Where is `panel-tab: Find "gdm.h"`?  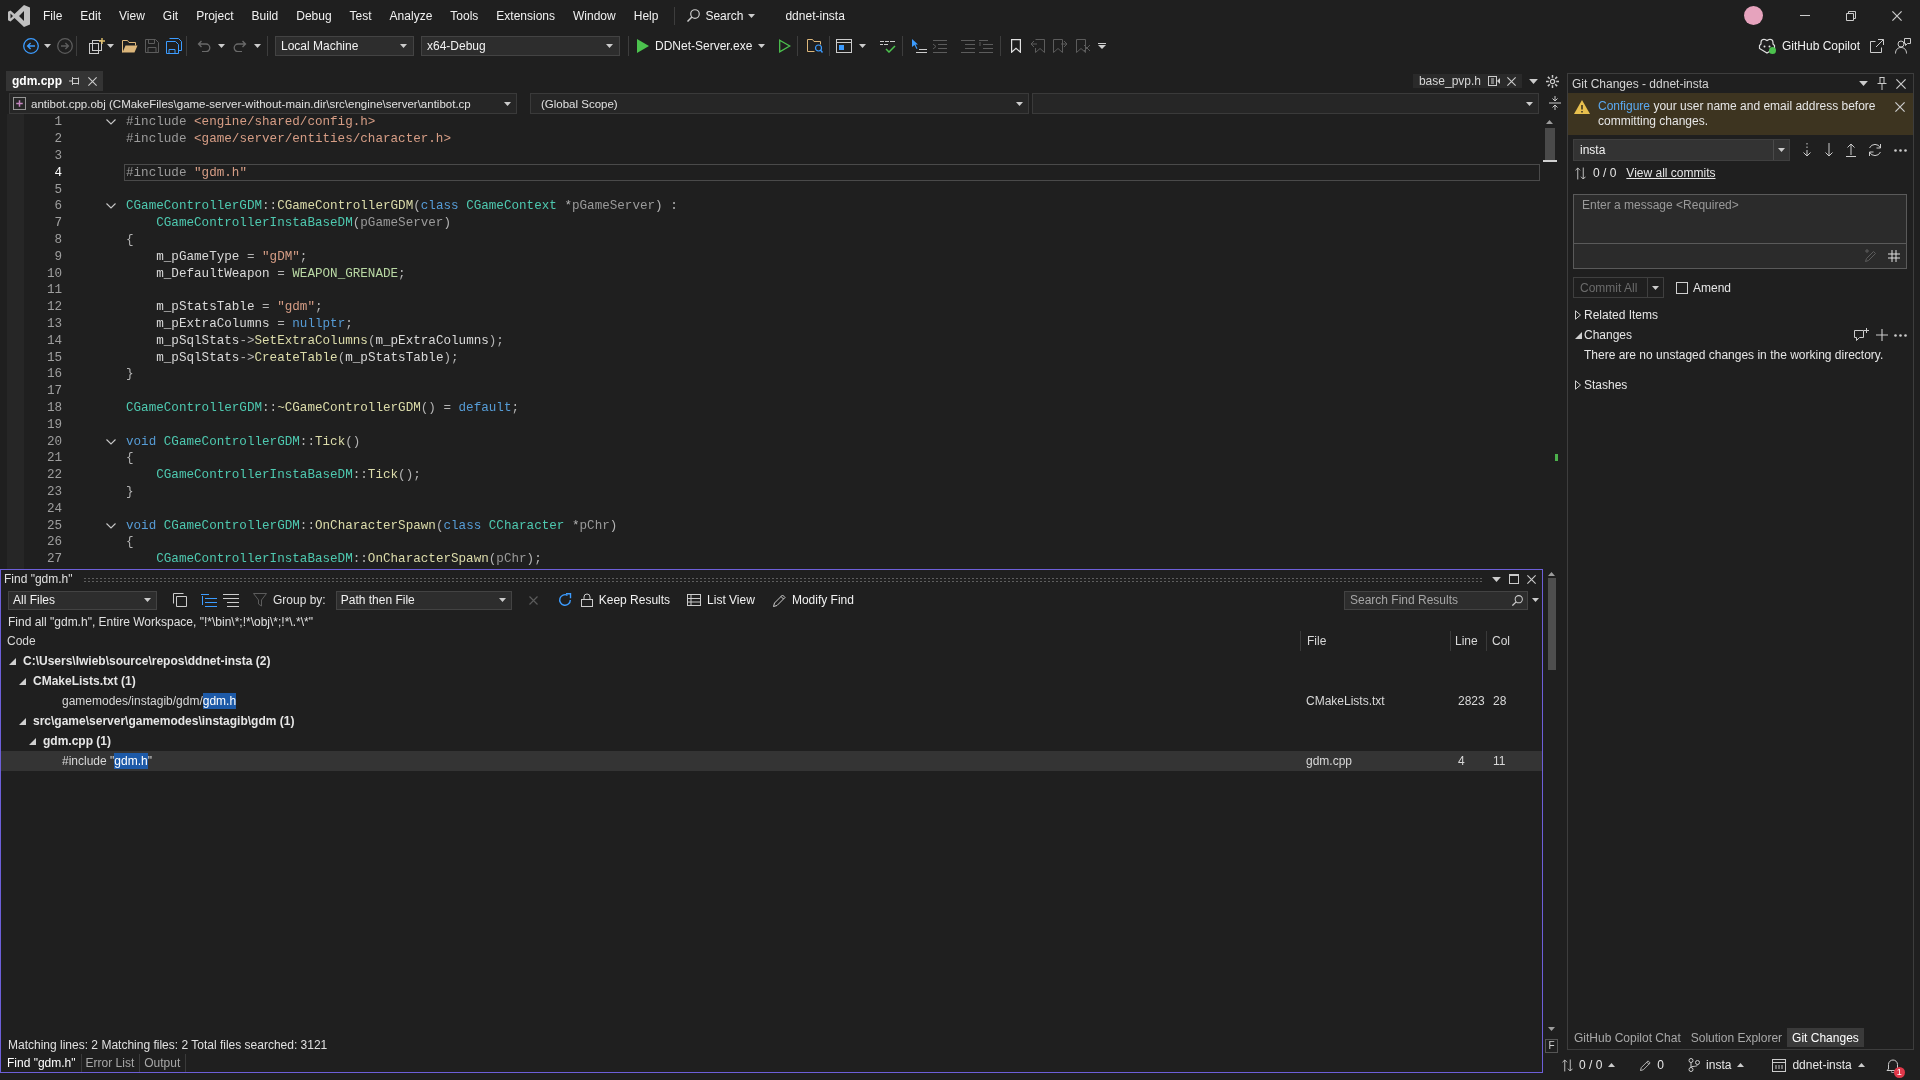 panel-tab: Find "gdm.h" is located at coordinates (42, 1063).